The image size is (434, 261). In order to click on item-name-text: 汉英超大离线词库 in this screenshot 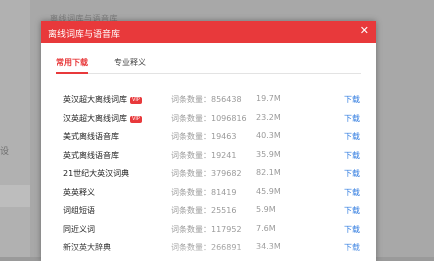, I will do `click(95, 118)`.